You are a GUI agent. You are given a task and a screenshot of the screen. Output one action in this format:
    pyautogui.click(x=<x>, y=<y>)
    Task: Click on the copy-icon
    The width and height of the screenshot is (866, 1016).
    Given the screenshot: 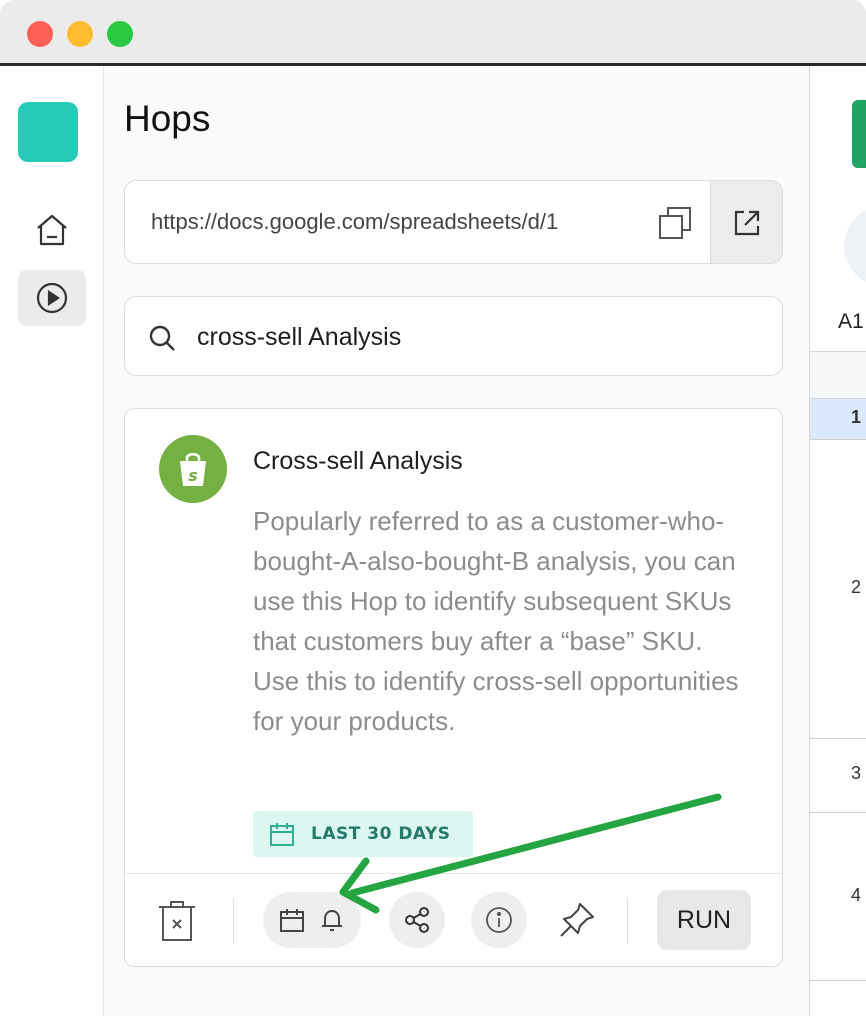 What is the action you would take?
    pyautogui.click(x=675, y=223)
    